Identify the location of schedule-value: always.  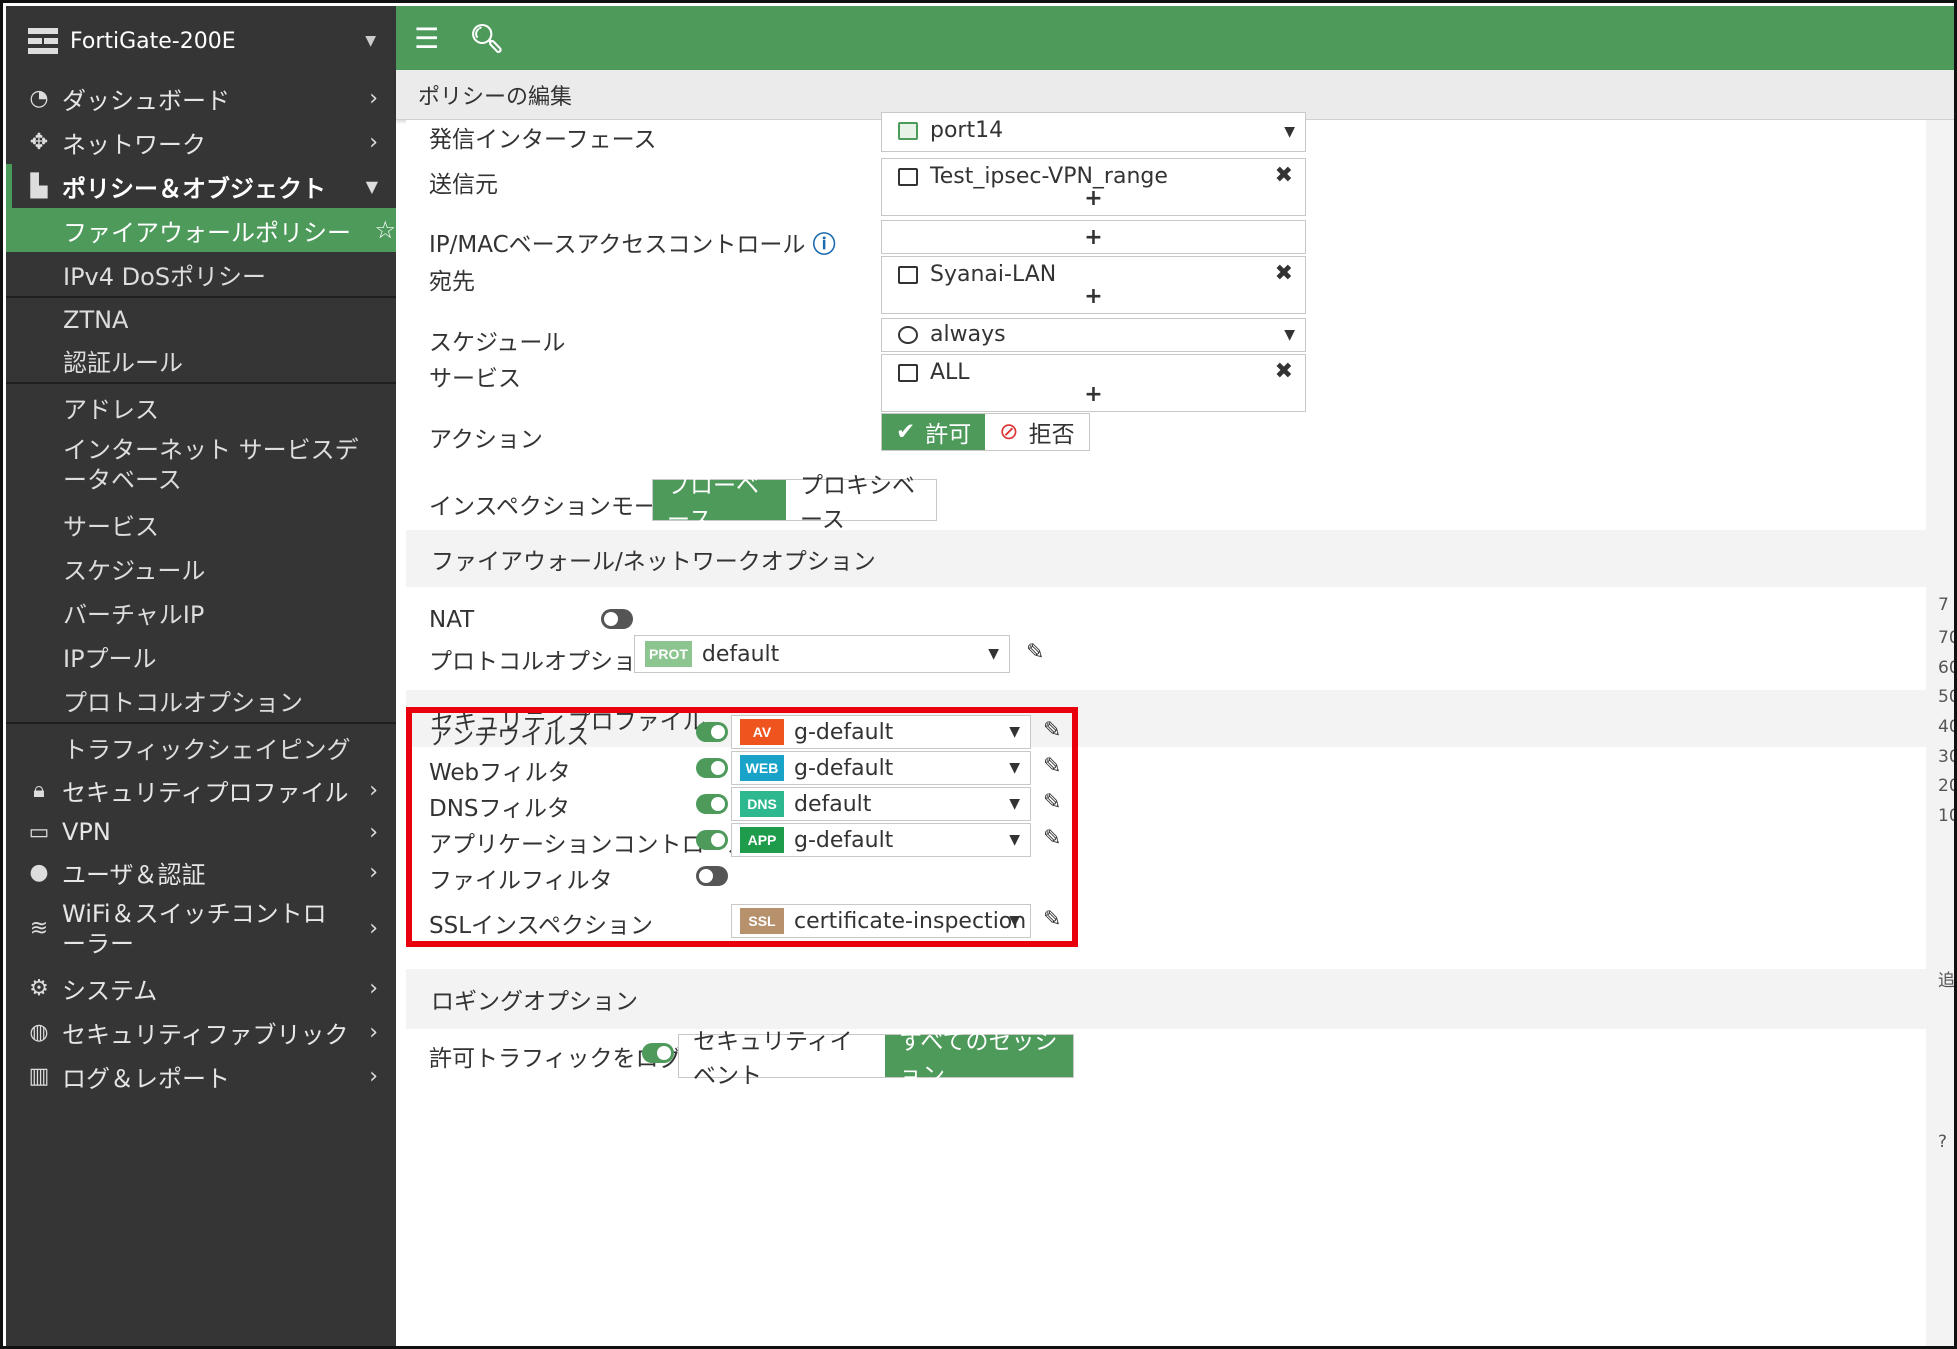
(968, 334).